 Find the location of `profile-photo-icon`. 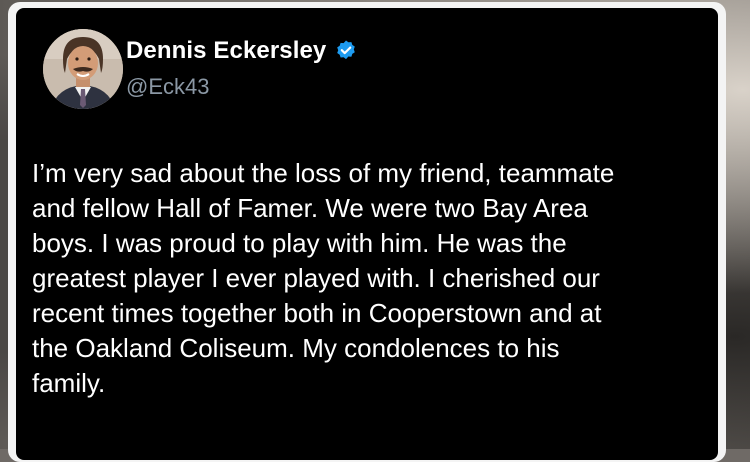

profile-photo-icon is located at coordinates (83, 69).